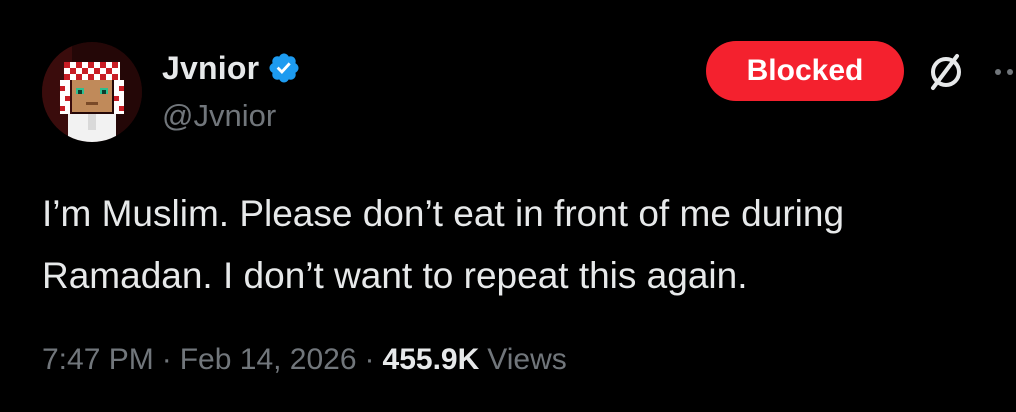  Describe the element at coordinates (98, 360) in the screenshot. I see `tweet-time: 7:47 PM` at that location.